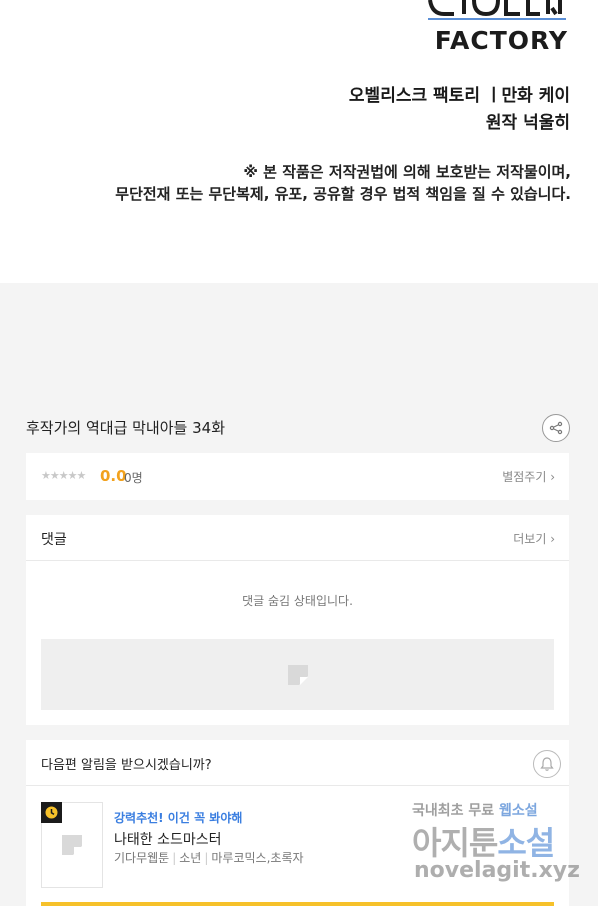 Image resolution: width=598 pixels, height=906 pixels. Describe the element at coordinates (142, 858) in the screenshot. I see `recommendation-genre: 기다무웹툰` at that location.